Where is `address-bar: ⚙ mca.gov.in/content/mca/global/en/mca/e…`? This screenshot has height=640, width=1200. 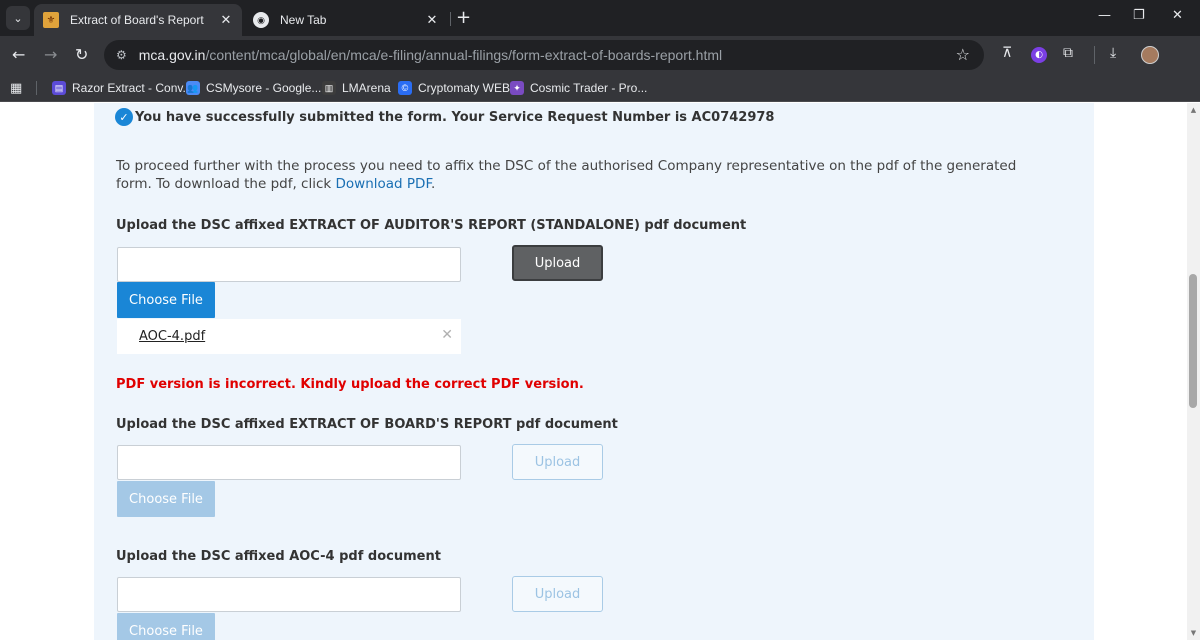 address-bar: ⚙ mca.gov.in/content/mca/global/en/mca/e… is located at coordinates (544, 55).